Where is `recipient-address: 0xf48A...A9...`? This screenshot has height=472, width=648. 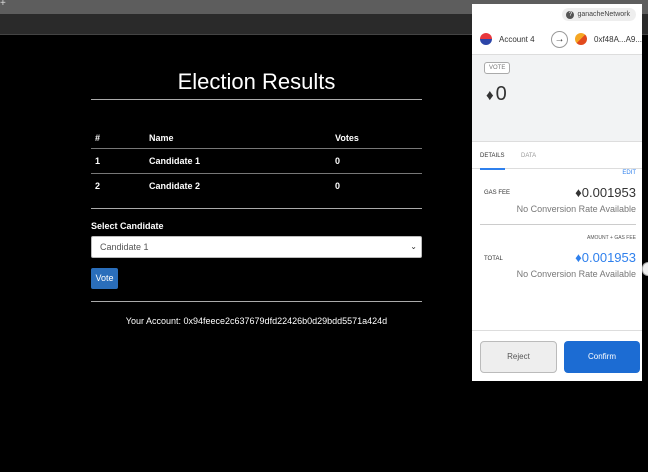
recipient-address: 0xf48A...A9... is located at coordinates (618, 39).